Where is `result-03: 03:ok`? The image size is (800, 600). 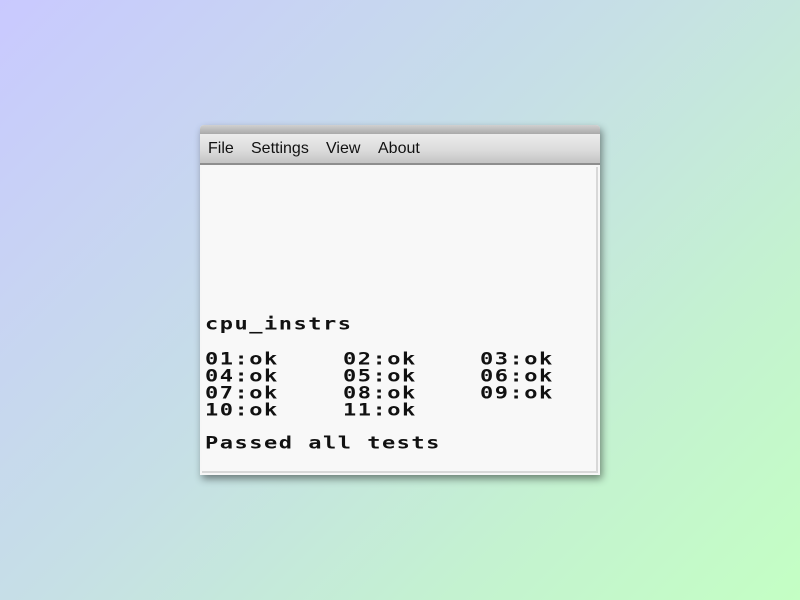 result-03: 03:ok is located at coordinates (517, 359).